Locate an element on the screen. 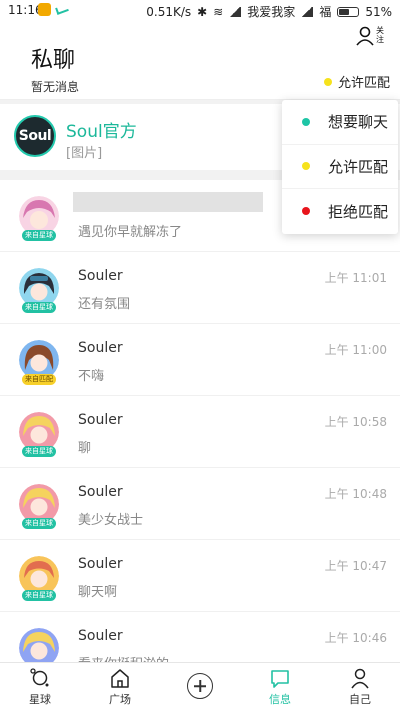 This screenshot has height=711, width=400. chat-preview: 还有氛围 is located at coordinates (104, 304).